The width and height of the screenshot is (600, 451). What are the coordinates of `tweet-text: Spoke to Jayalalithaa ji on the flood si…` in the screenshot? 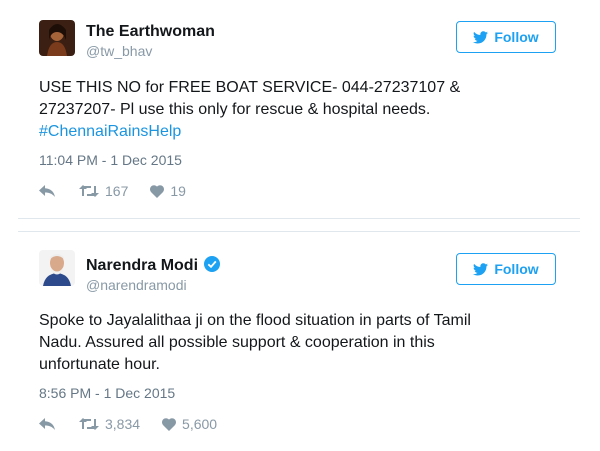 It's located at (294, 343).